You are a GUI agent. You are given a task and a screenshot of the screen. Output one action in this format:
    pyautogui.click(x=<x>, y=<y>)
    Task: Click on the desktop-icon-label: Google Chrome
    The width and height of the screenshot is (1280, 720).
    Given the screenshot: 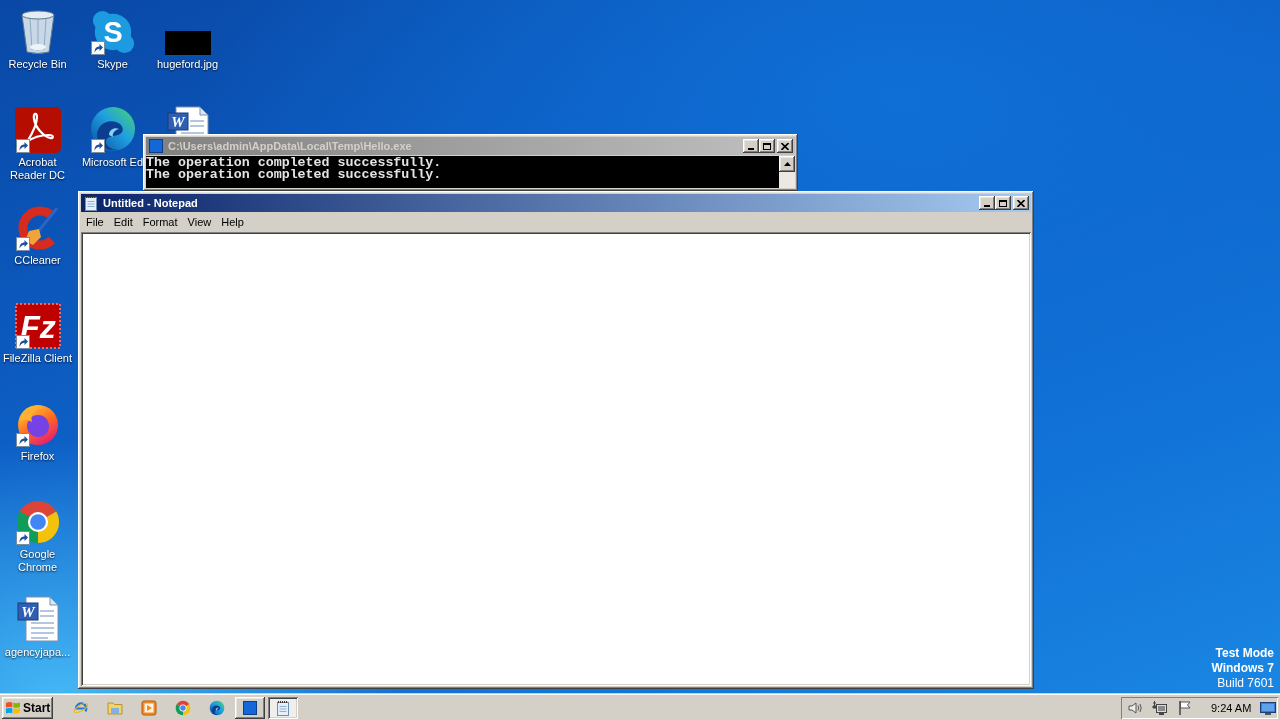 What is the action you would take?
    pyautogui.click(x=37, y=561)
    